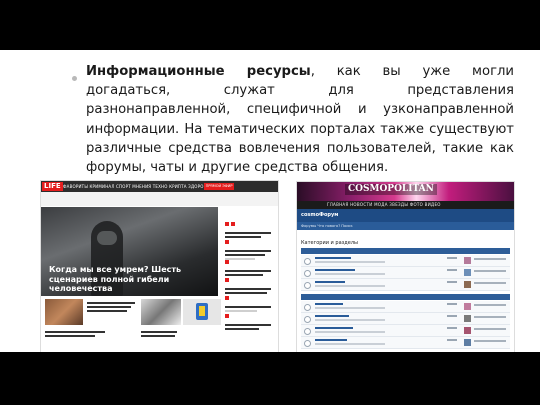 The height and width of the screenshot is (405, 540). What do you see at coordinates (391, 189) in the screenshot?
I see `cosmo-logo: COSMOPOLITAN` at bounding box center [391, 189].